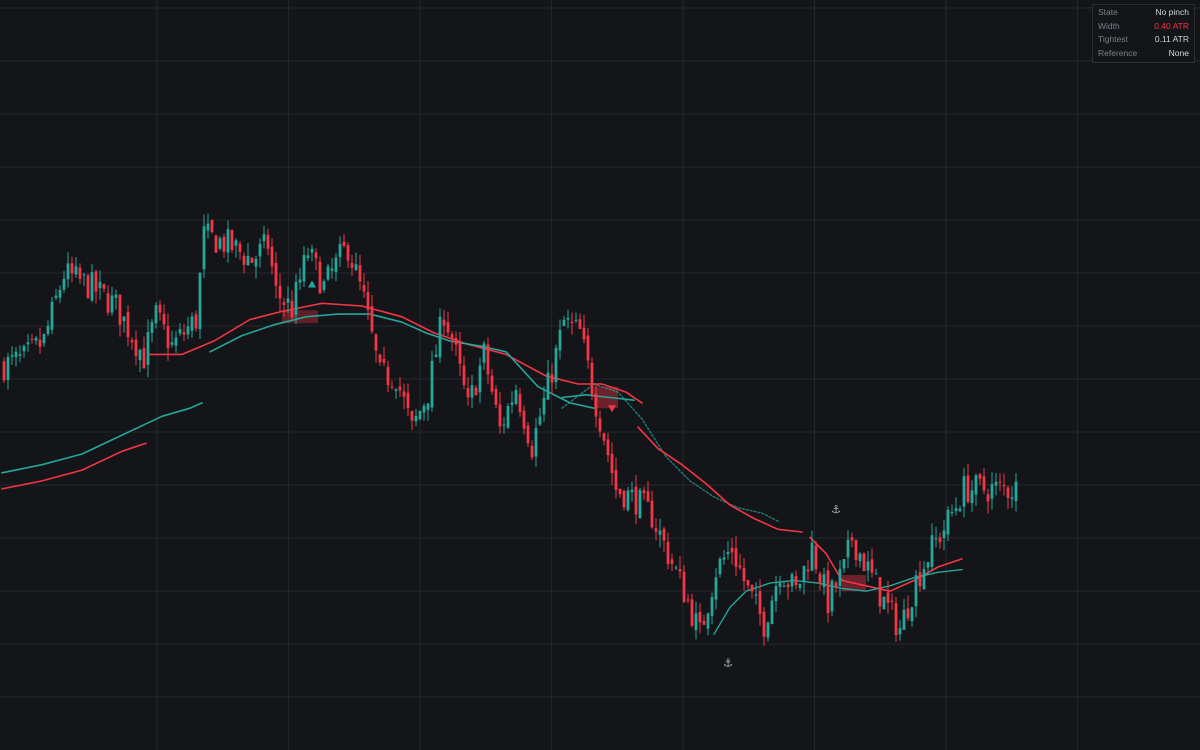 The image size is (1200, 750). What do you see at coordinates (836, 509) in the screenshot?
I see `anchor-icon: ⚓` at bounding box center [836, 509].